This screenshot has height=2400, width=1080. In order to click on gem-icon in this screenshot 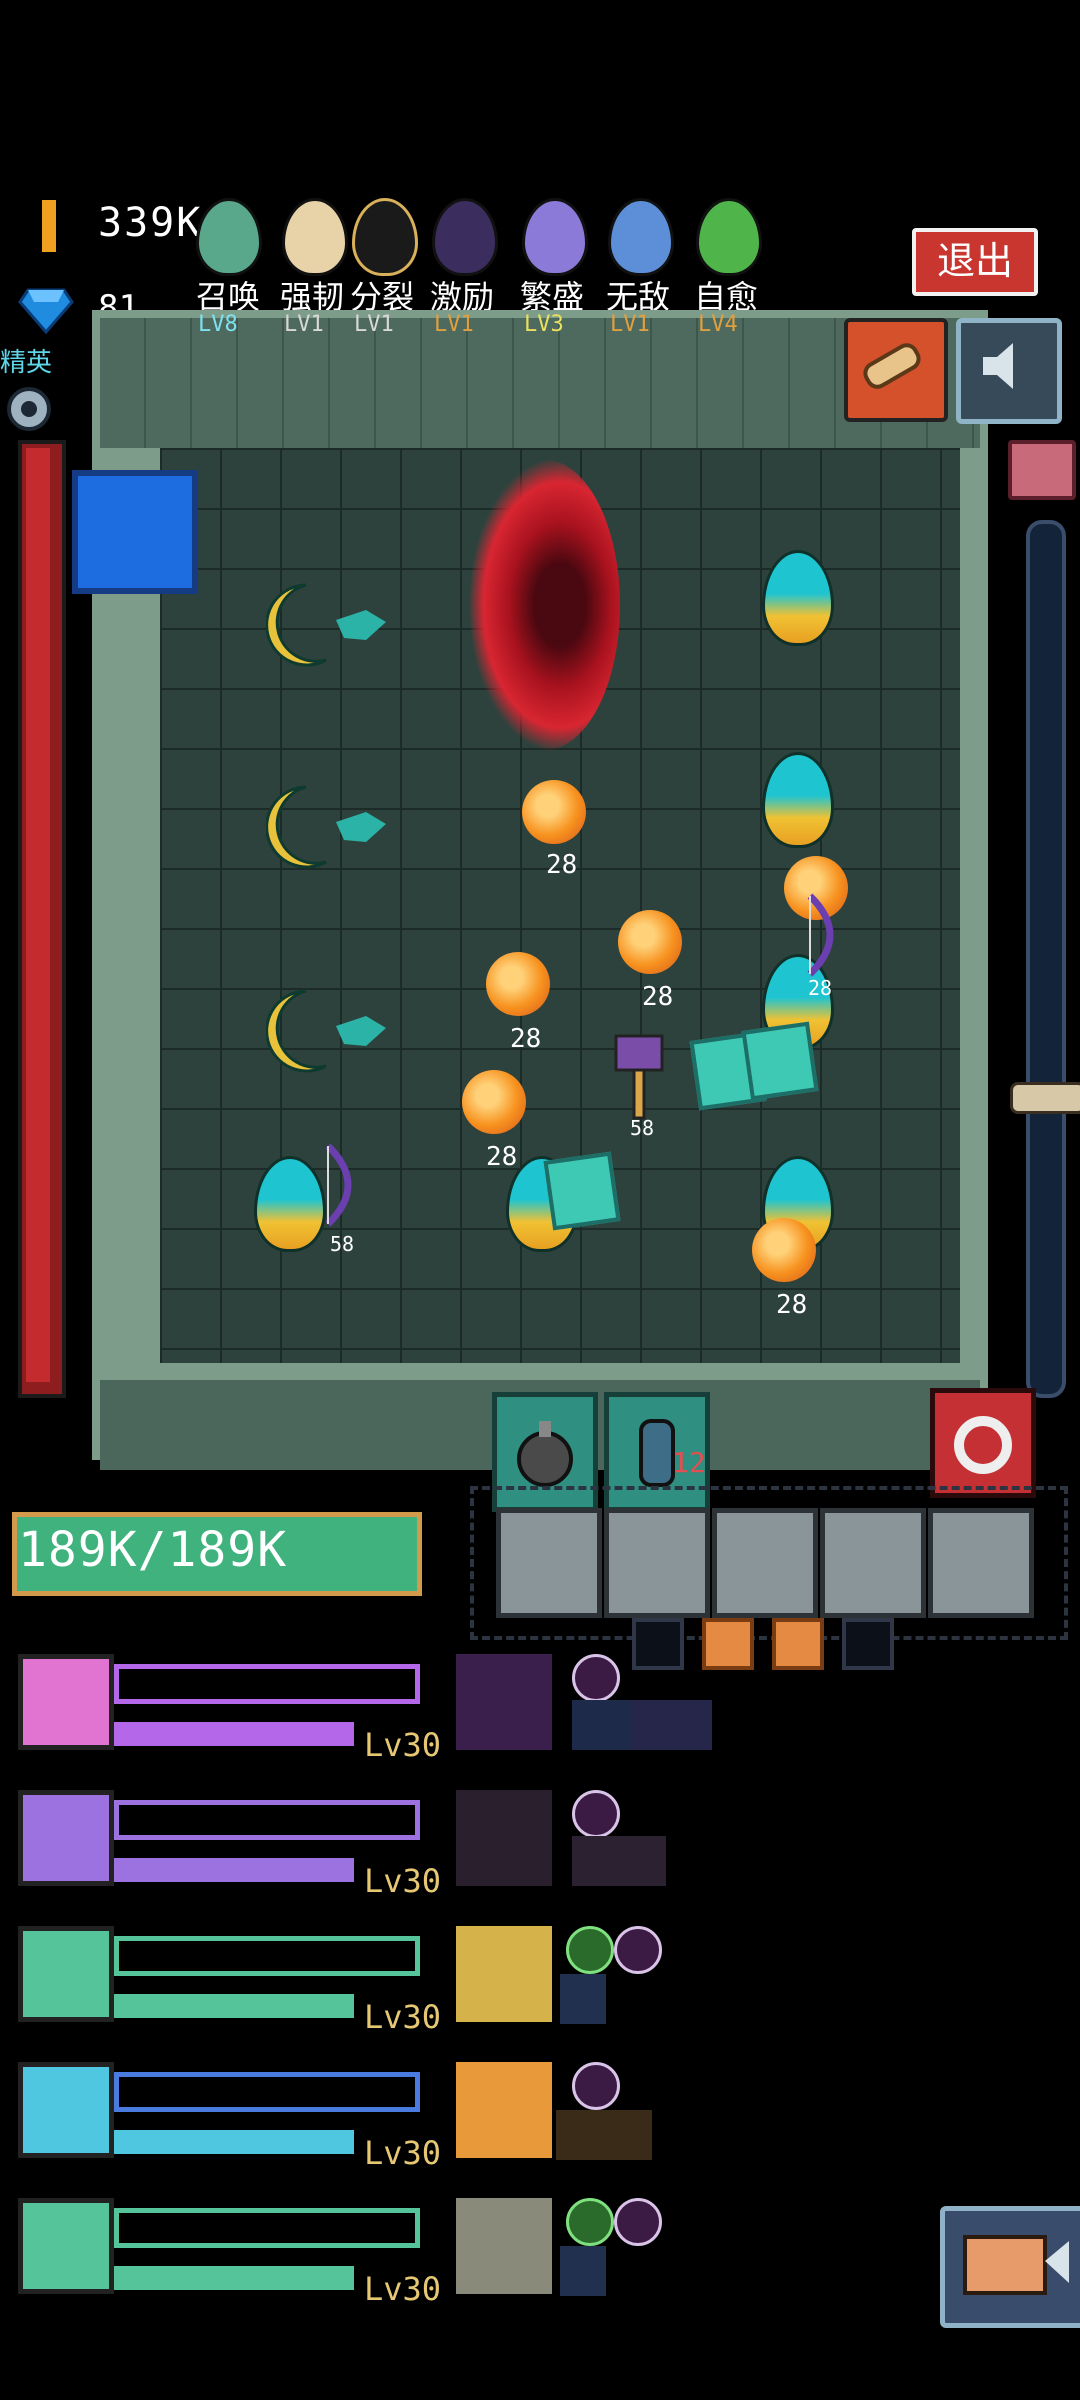, I will do `click(46, 311)`.